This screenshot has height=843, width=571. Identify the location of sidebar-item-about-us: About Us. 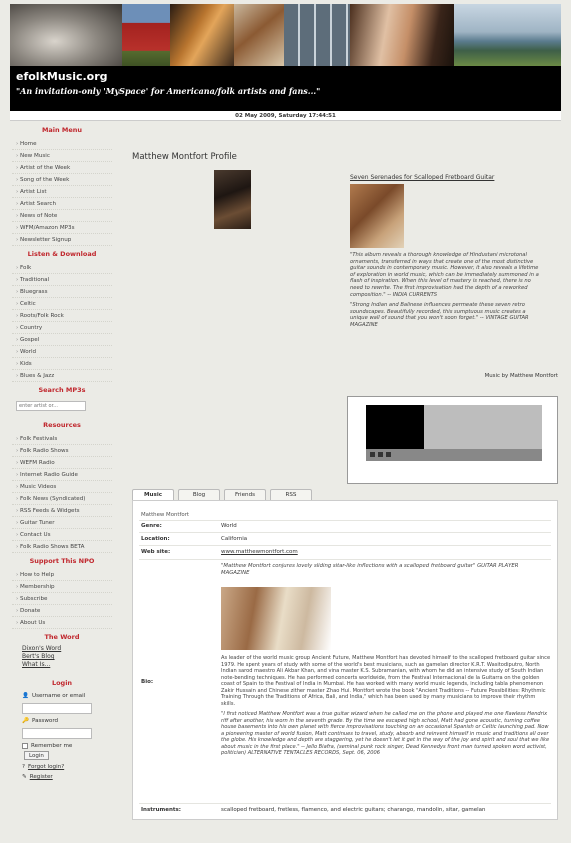
(62, 623).